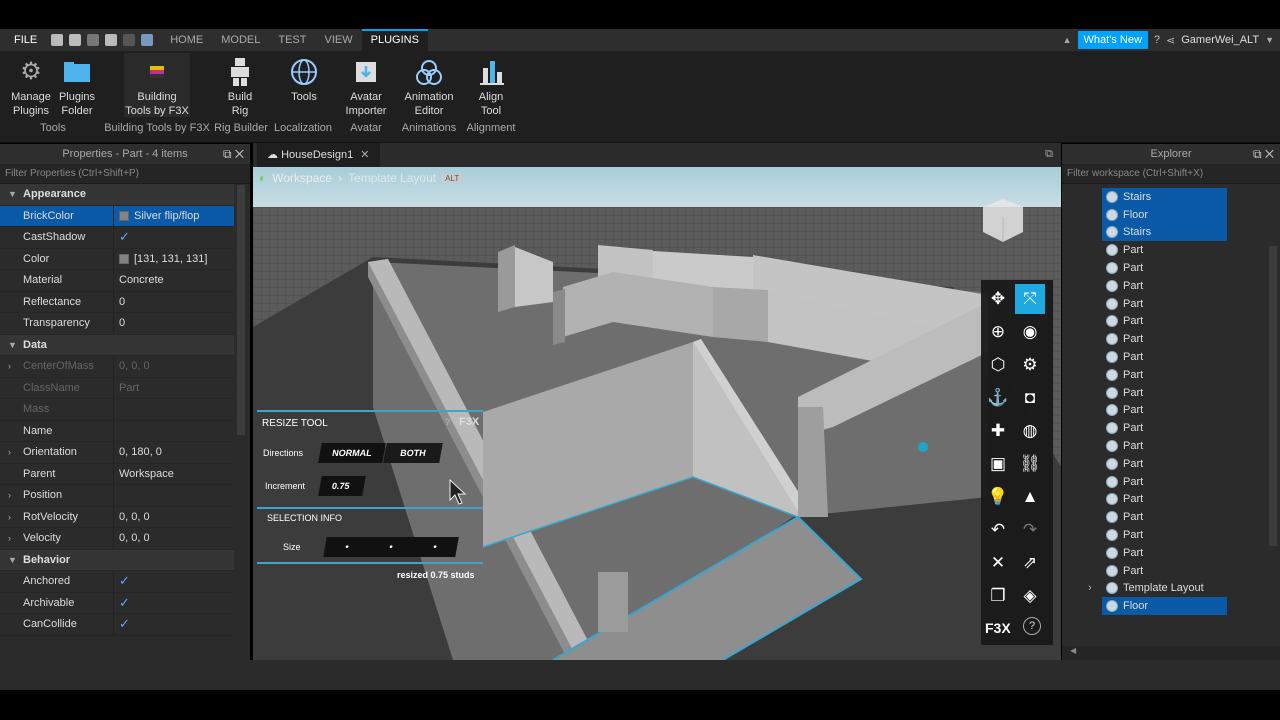 Image resolution: width=1280 pixels, height=720 pixels. Describe the element at coordinates (998, 497) in the screenshot. I see `lighting-tool-icon: 💡` at that location.